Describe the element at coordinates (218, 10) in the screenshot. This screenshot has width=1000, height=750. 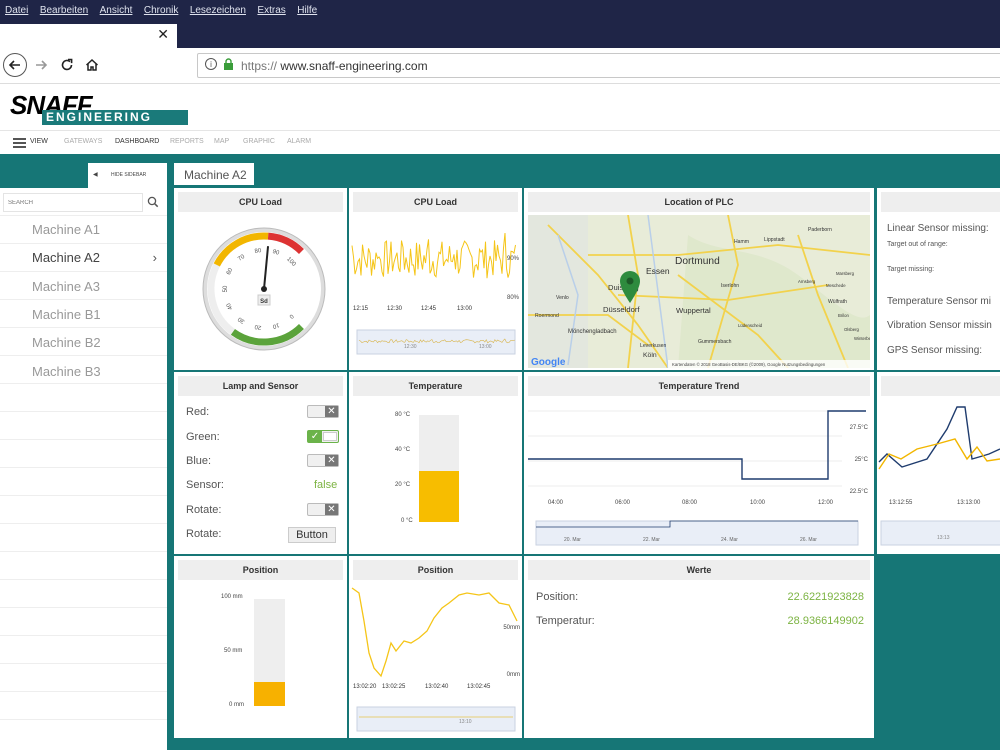
I see `menu-lesezeichen: Lesezeichen` at that location.